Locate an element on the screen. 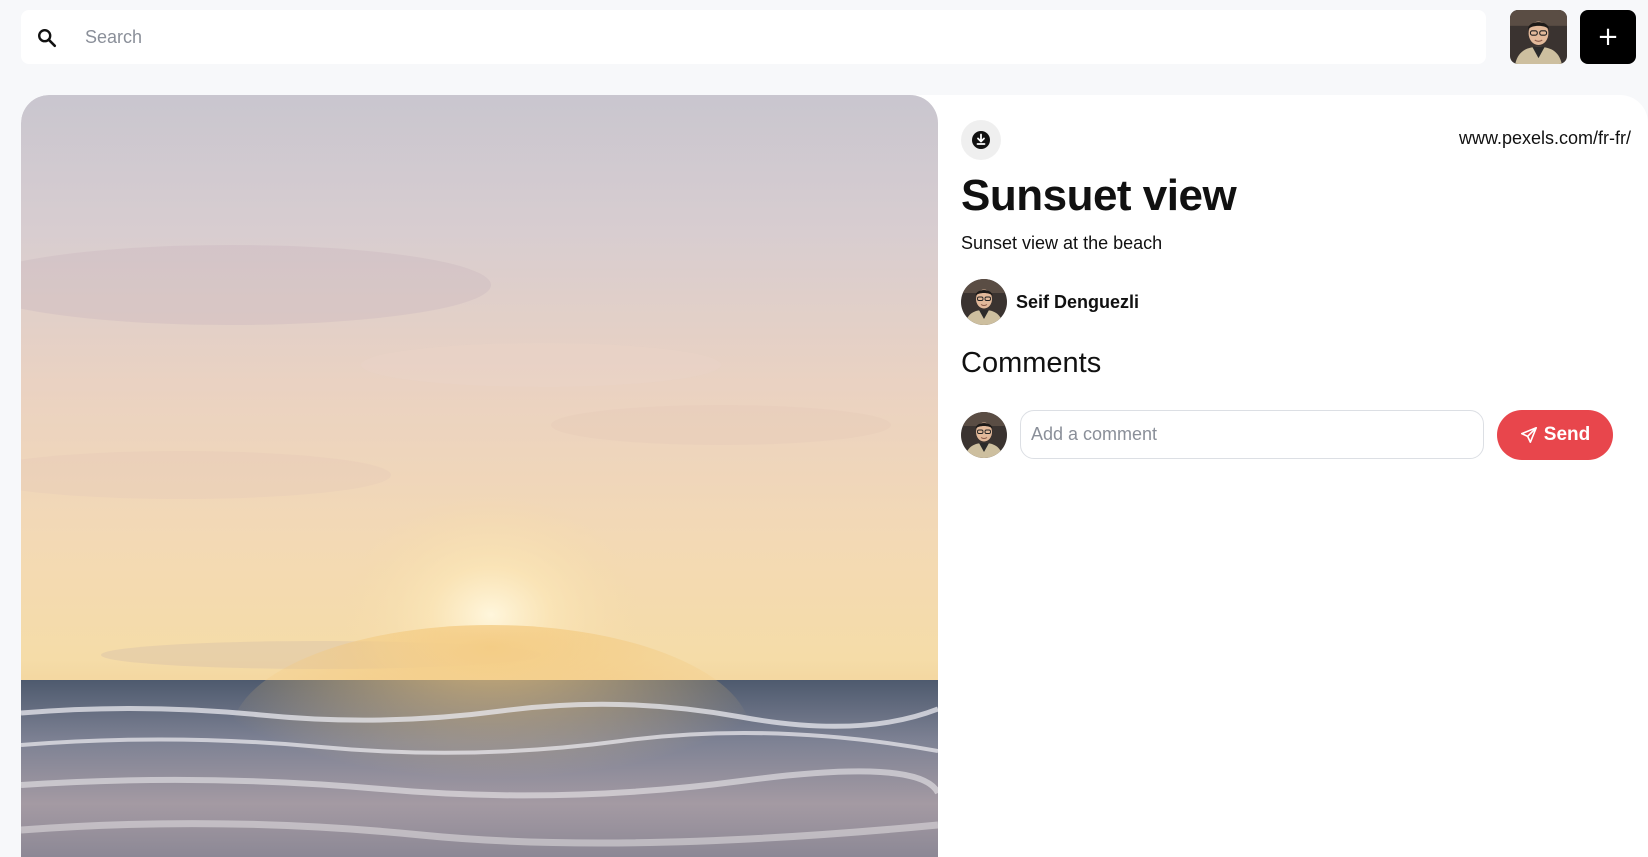 The width and height of the screenshot is (1648, 857). pin-title: Sunsuet view is located at coordinates (1099, 195).